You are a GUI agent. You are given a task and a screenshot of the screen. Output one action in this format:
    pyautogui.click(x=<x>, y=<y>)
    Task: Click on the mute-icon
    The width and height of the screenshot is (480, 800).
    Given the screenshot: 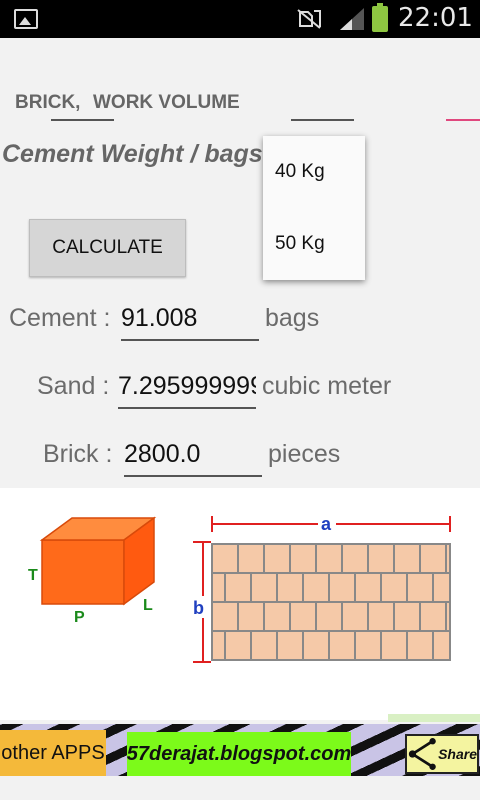 What is the action you would take?
    pyautogui.click(x=309, y=19)
    